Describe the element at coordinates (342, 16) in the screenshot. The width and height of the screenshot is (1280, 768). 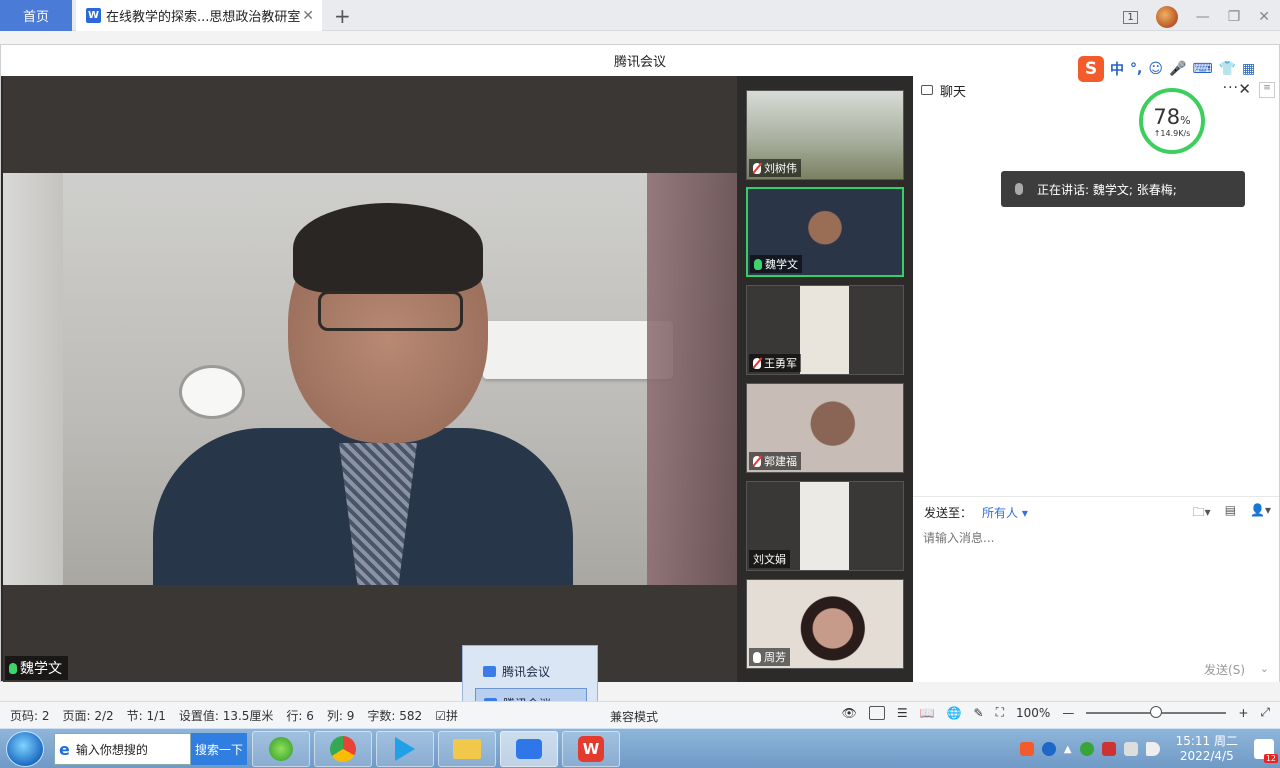
I see `new-tab-button: +` at that location.